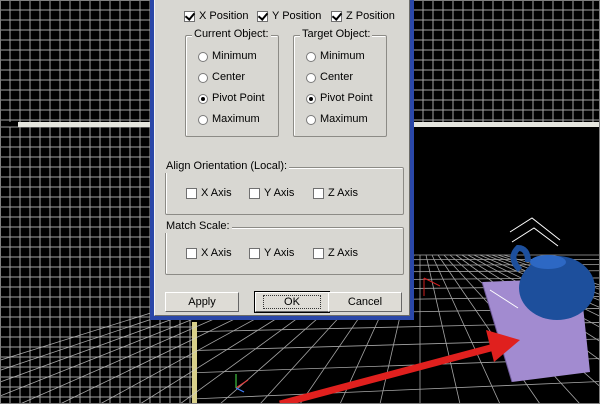 The image size is (600, 404). What do you see at coordinates (311, 78) in the screenshot?
I see `target-center-radio` at bounding box center [311, 78].